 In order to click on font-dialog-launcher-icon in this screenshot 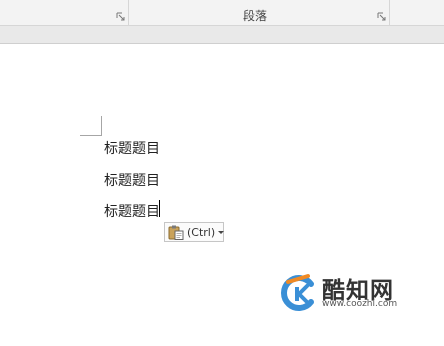, I will do `click(120, 16)`.